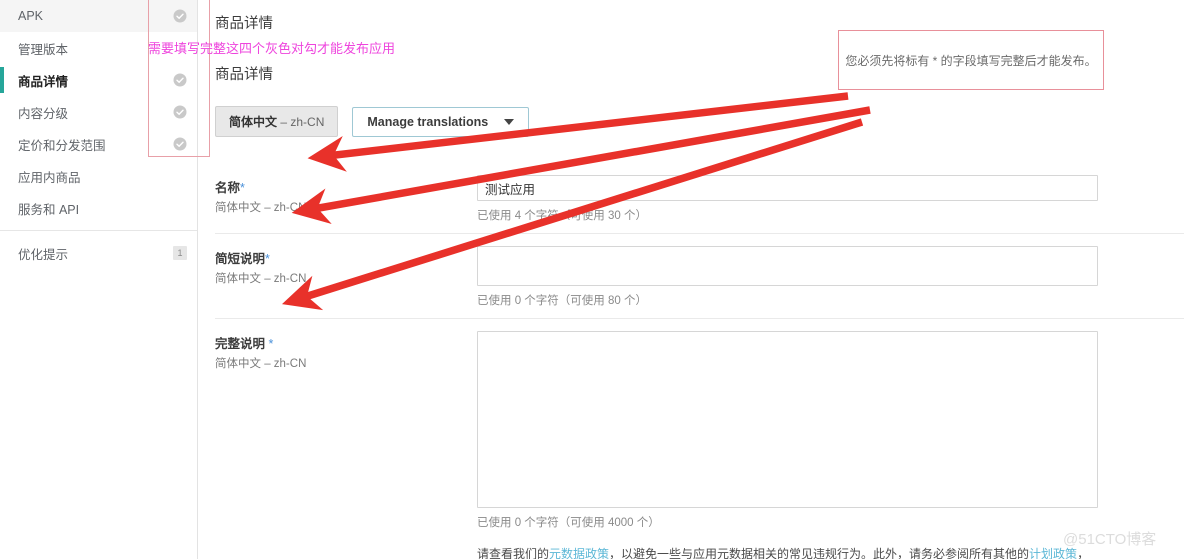  I want to click on field-label-text: 名称, so click(228, 188).